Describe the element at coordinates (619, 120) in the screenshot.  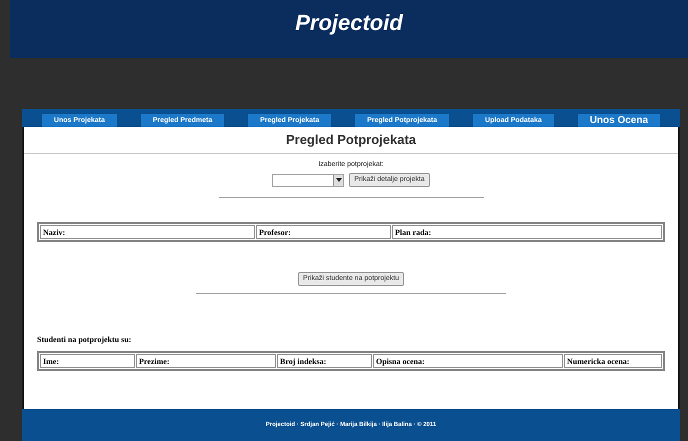
I see `nav-tab: Unos Ocena` at that location.